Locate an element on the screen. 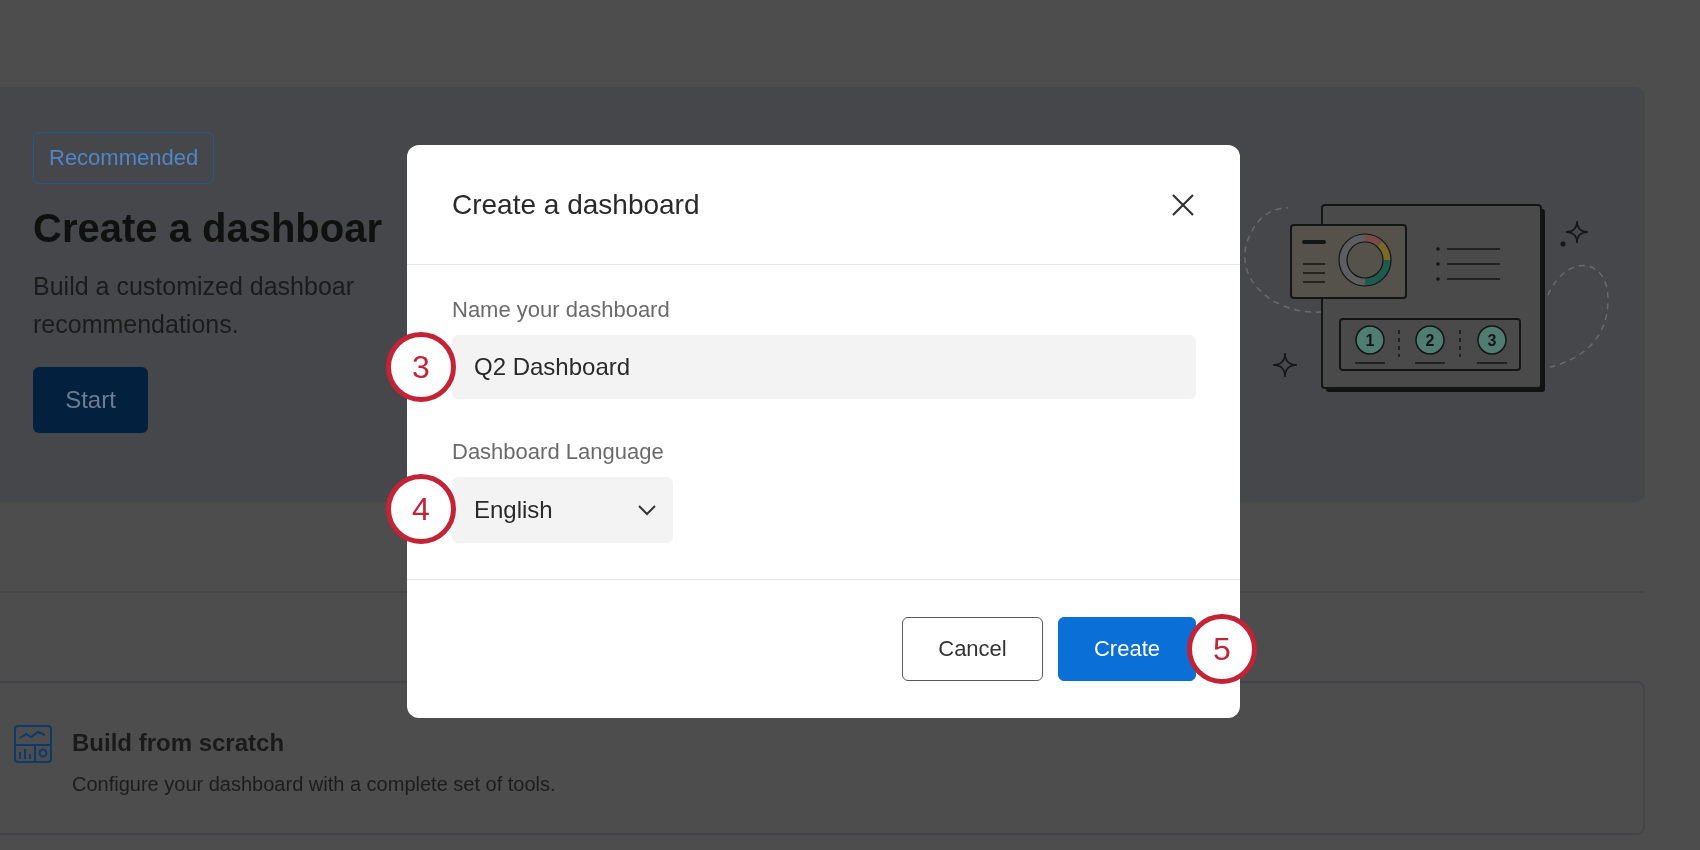 The image size is (1700, 850). close-icon is located at coordinates (1183, 204).